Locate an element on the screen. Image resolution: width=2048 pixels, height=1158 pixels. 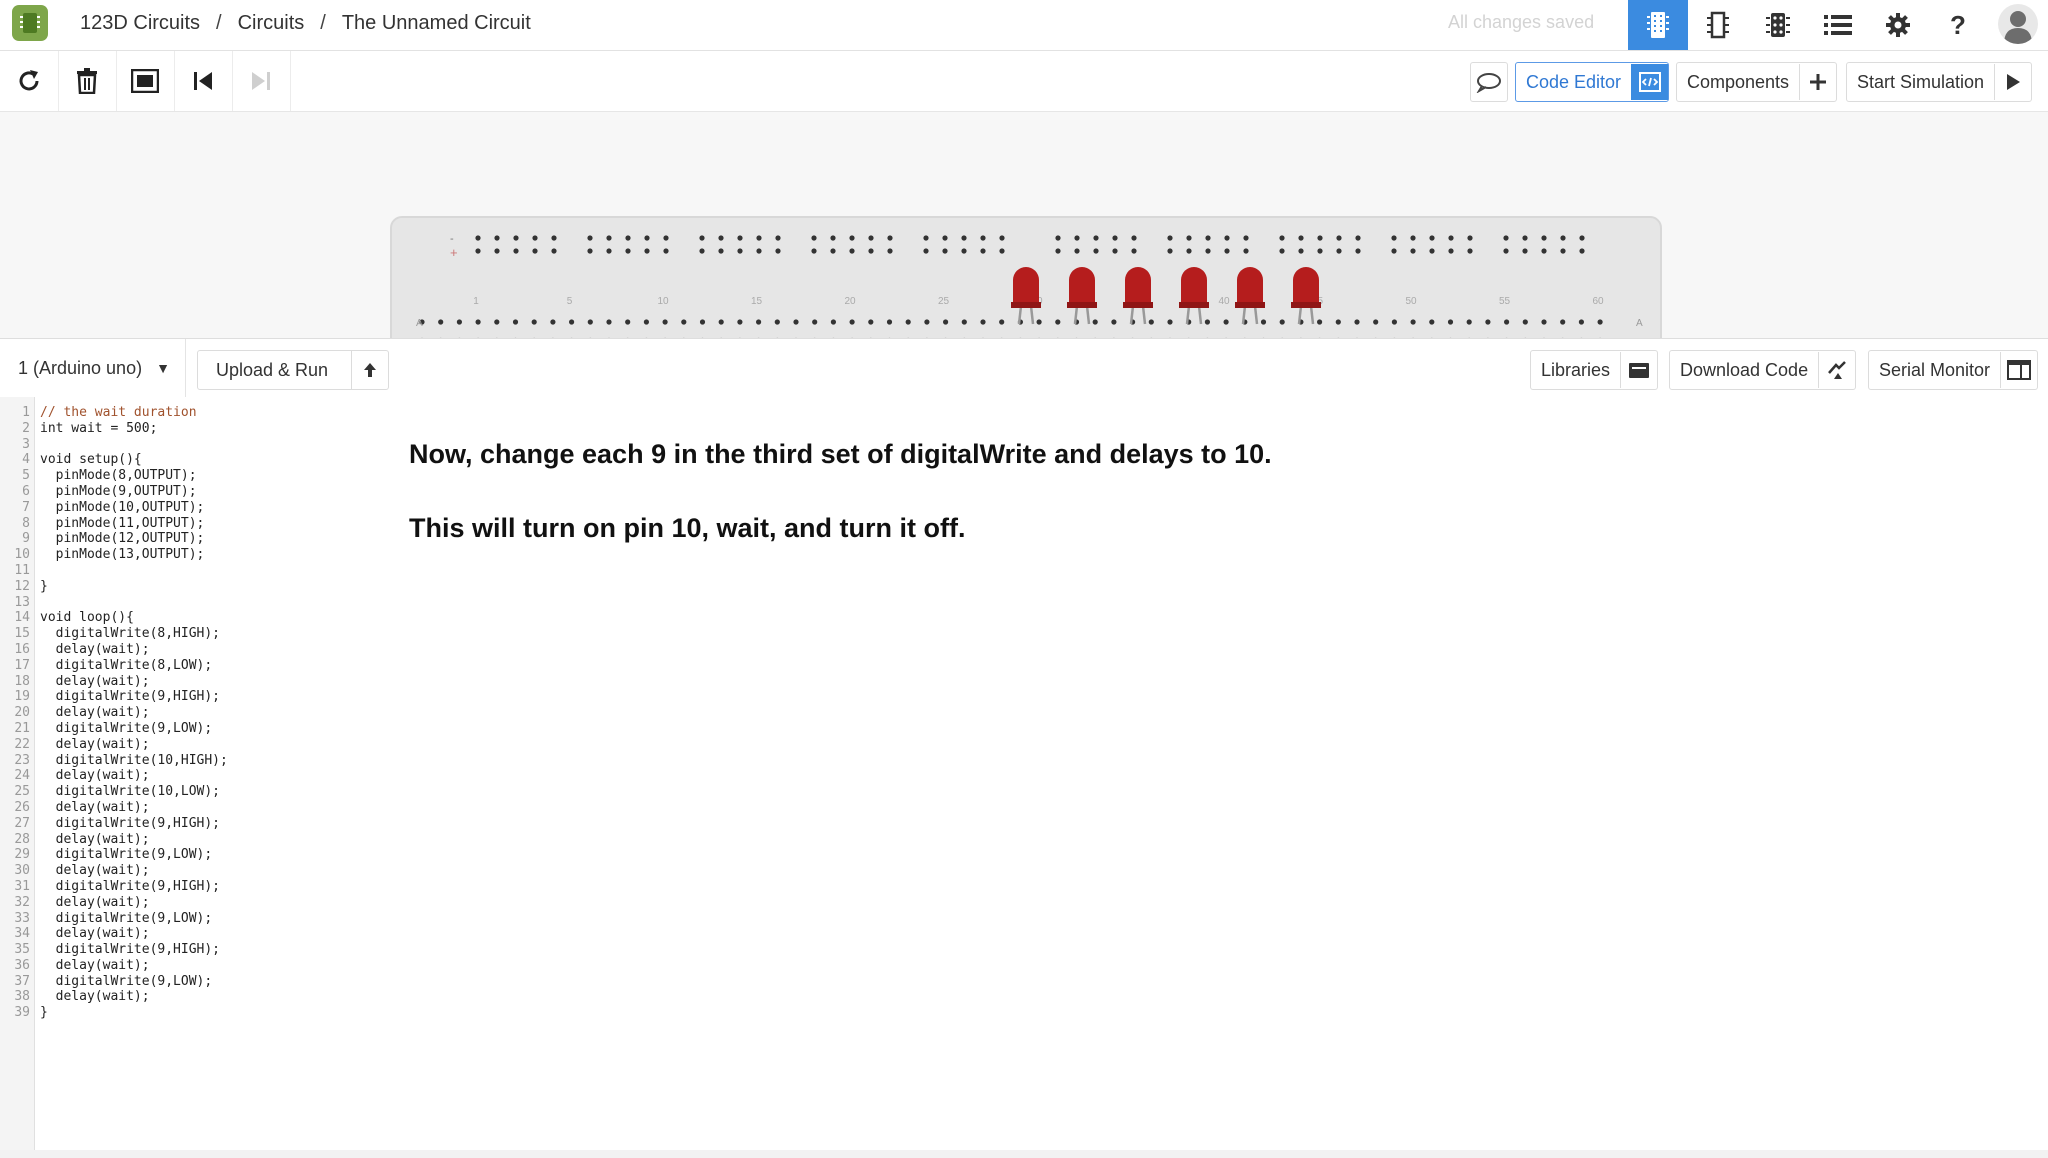
code-line: int wait = 500; is located at coordinates (134, 429).